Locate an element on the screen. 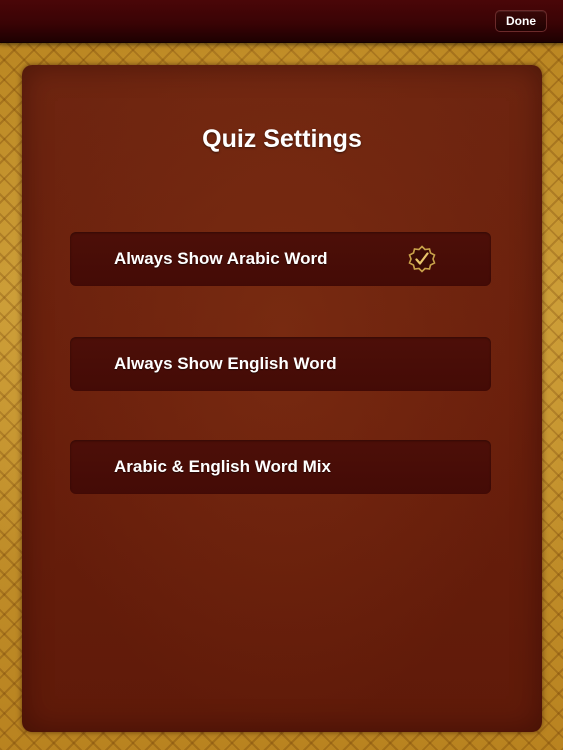 Image resolution: width=563 pixels, height=750 pixels. done-button: Done is located at coordinates (521, 21).